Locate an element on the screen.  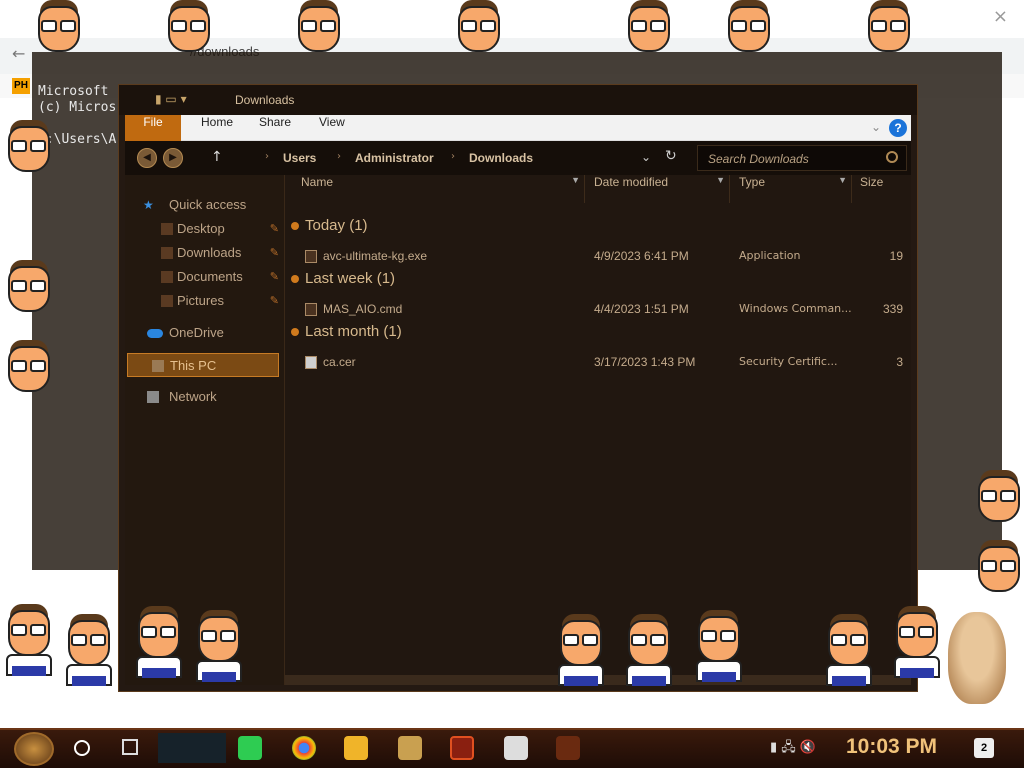
search-box: Search Downloads is located at coordinates (802, 158).